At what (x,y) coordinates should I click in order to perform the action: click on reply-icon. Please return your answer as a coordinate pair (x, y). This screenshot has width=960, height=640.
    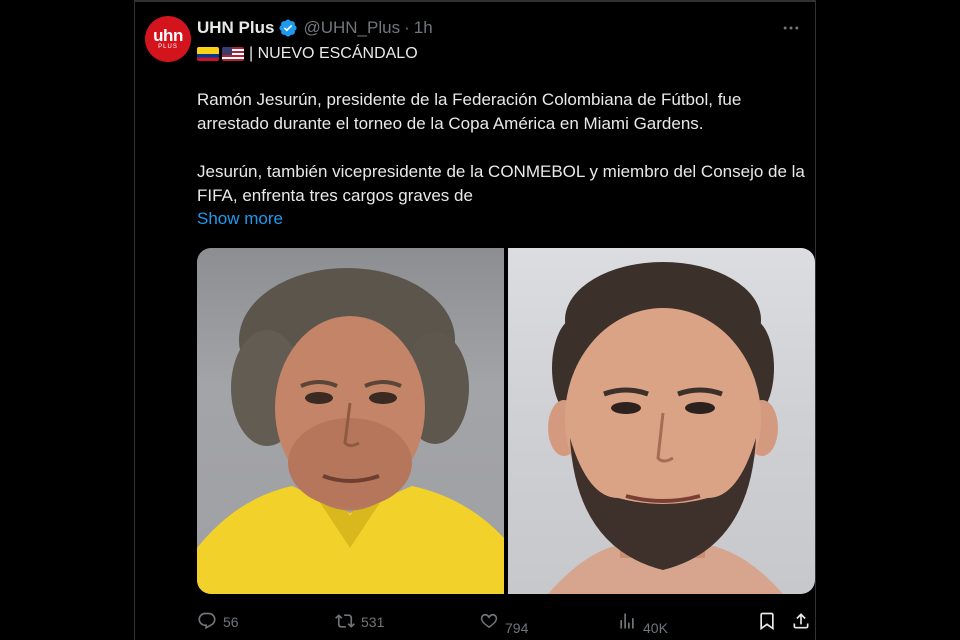
    Looking at the image, I should click on (207, 622).